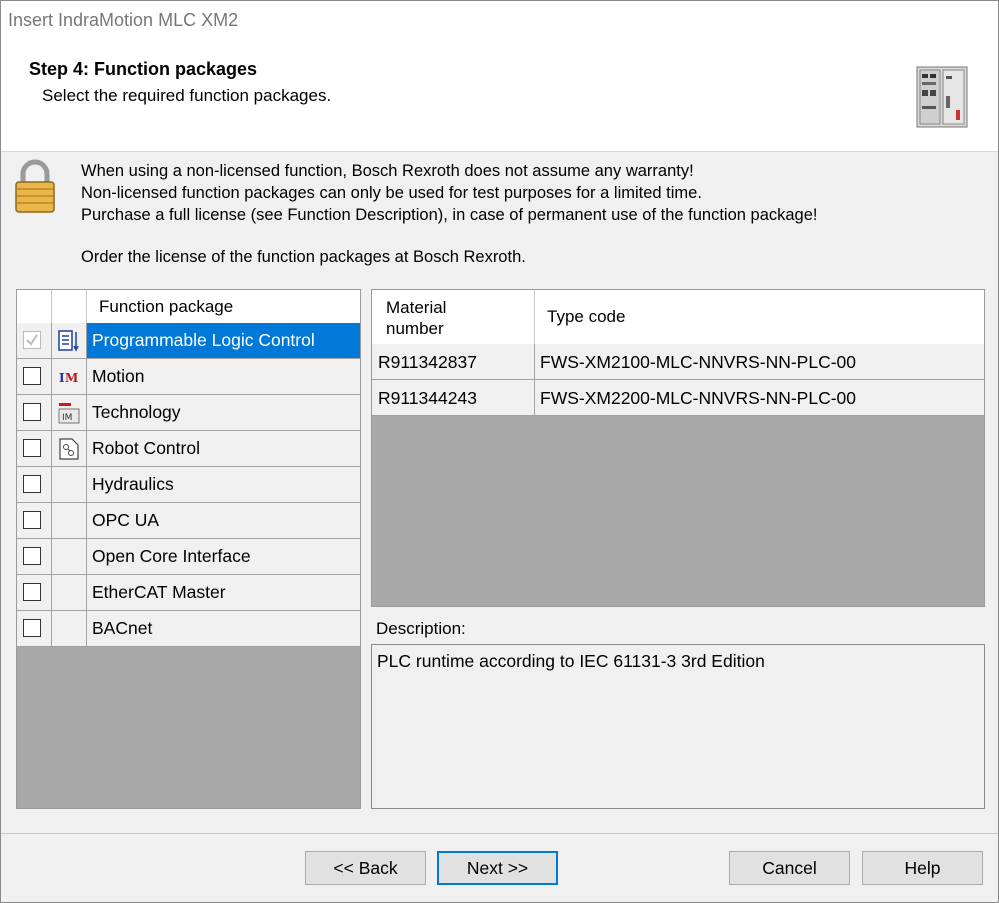 The height and width of the screenshot is (903, 999). What do you see at coordinates (698, 362) in the screenshot?
I see `type-code-cell: FWS-XM2100-MLC-NNVRS-NN-PLC-00` at bounding box center [698, 362].